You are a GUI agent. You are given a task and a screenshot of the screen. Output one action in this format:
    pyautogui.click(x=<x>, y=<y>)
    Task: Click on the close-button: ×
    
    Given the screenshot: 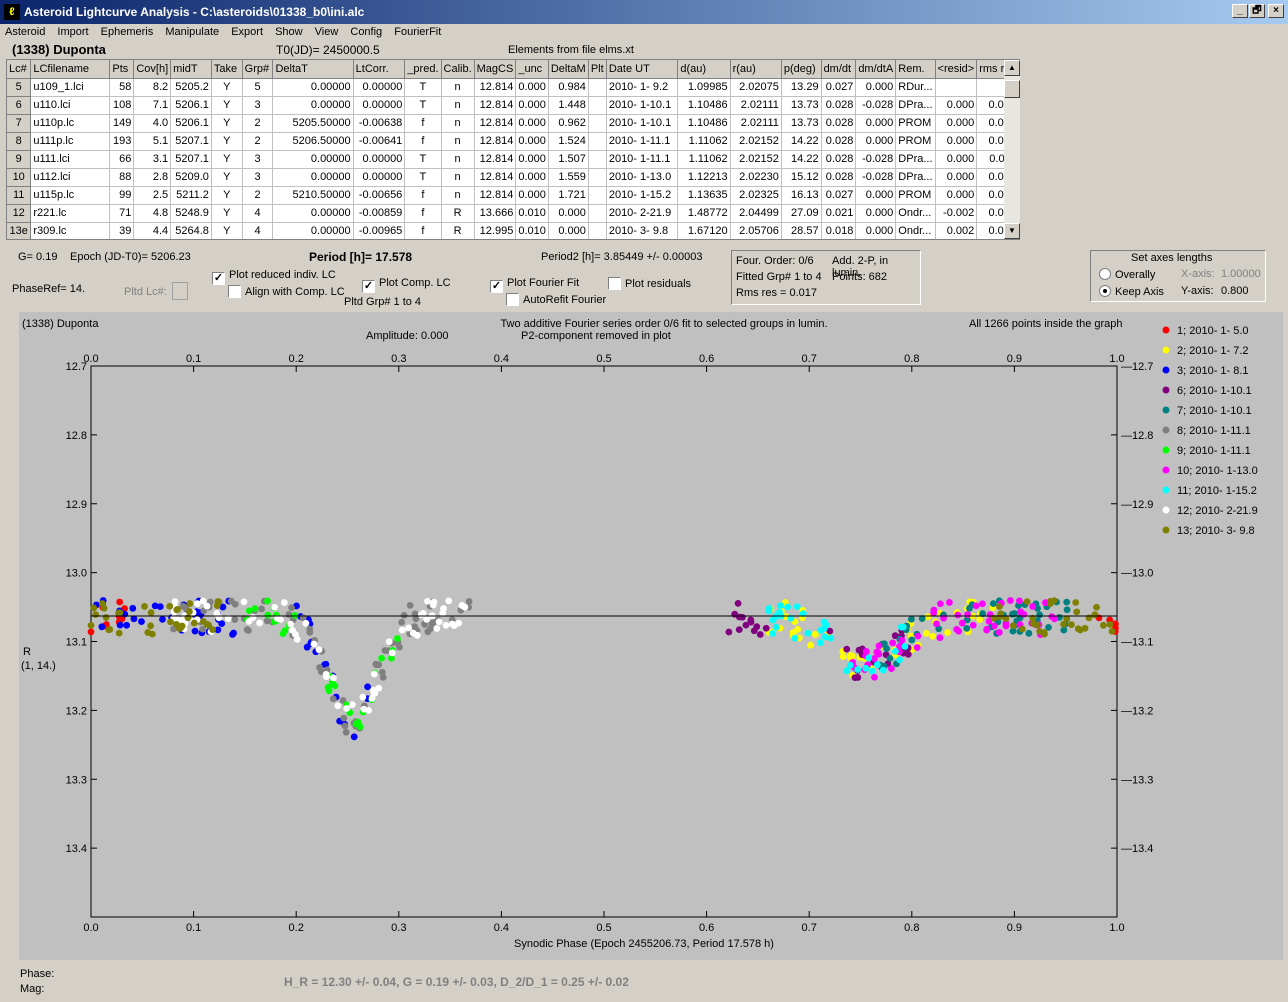 What is the action you would take?
    pyautogui.click(x=1276, y=11)
    